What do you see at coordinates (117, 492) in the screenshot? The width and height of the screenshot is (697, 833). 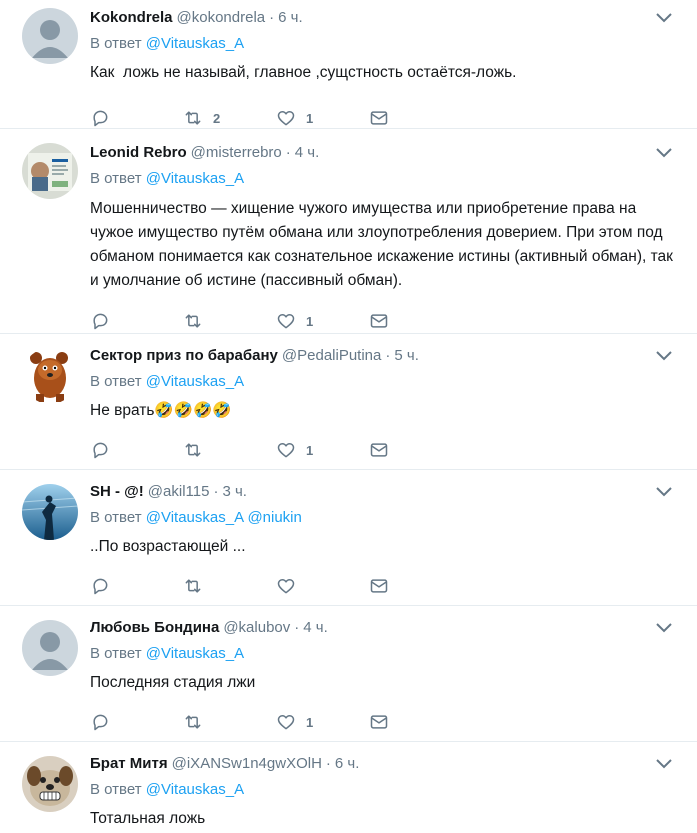 I see `user-name: SH - @!` at bounding box center [117, 492].